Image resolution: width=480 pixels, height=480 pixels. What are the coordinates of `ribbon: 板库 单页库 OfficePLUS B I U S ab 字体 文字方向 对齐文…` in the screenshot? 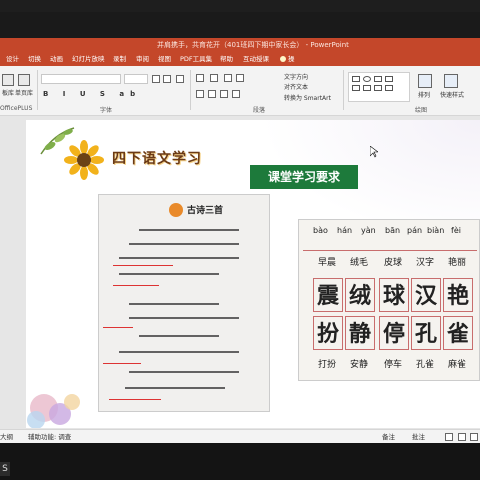 It's located at (240, 91).